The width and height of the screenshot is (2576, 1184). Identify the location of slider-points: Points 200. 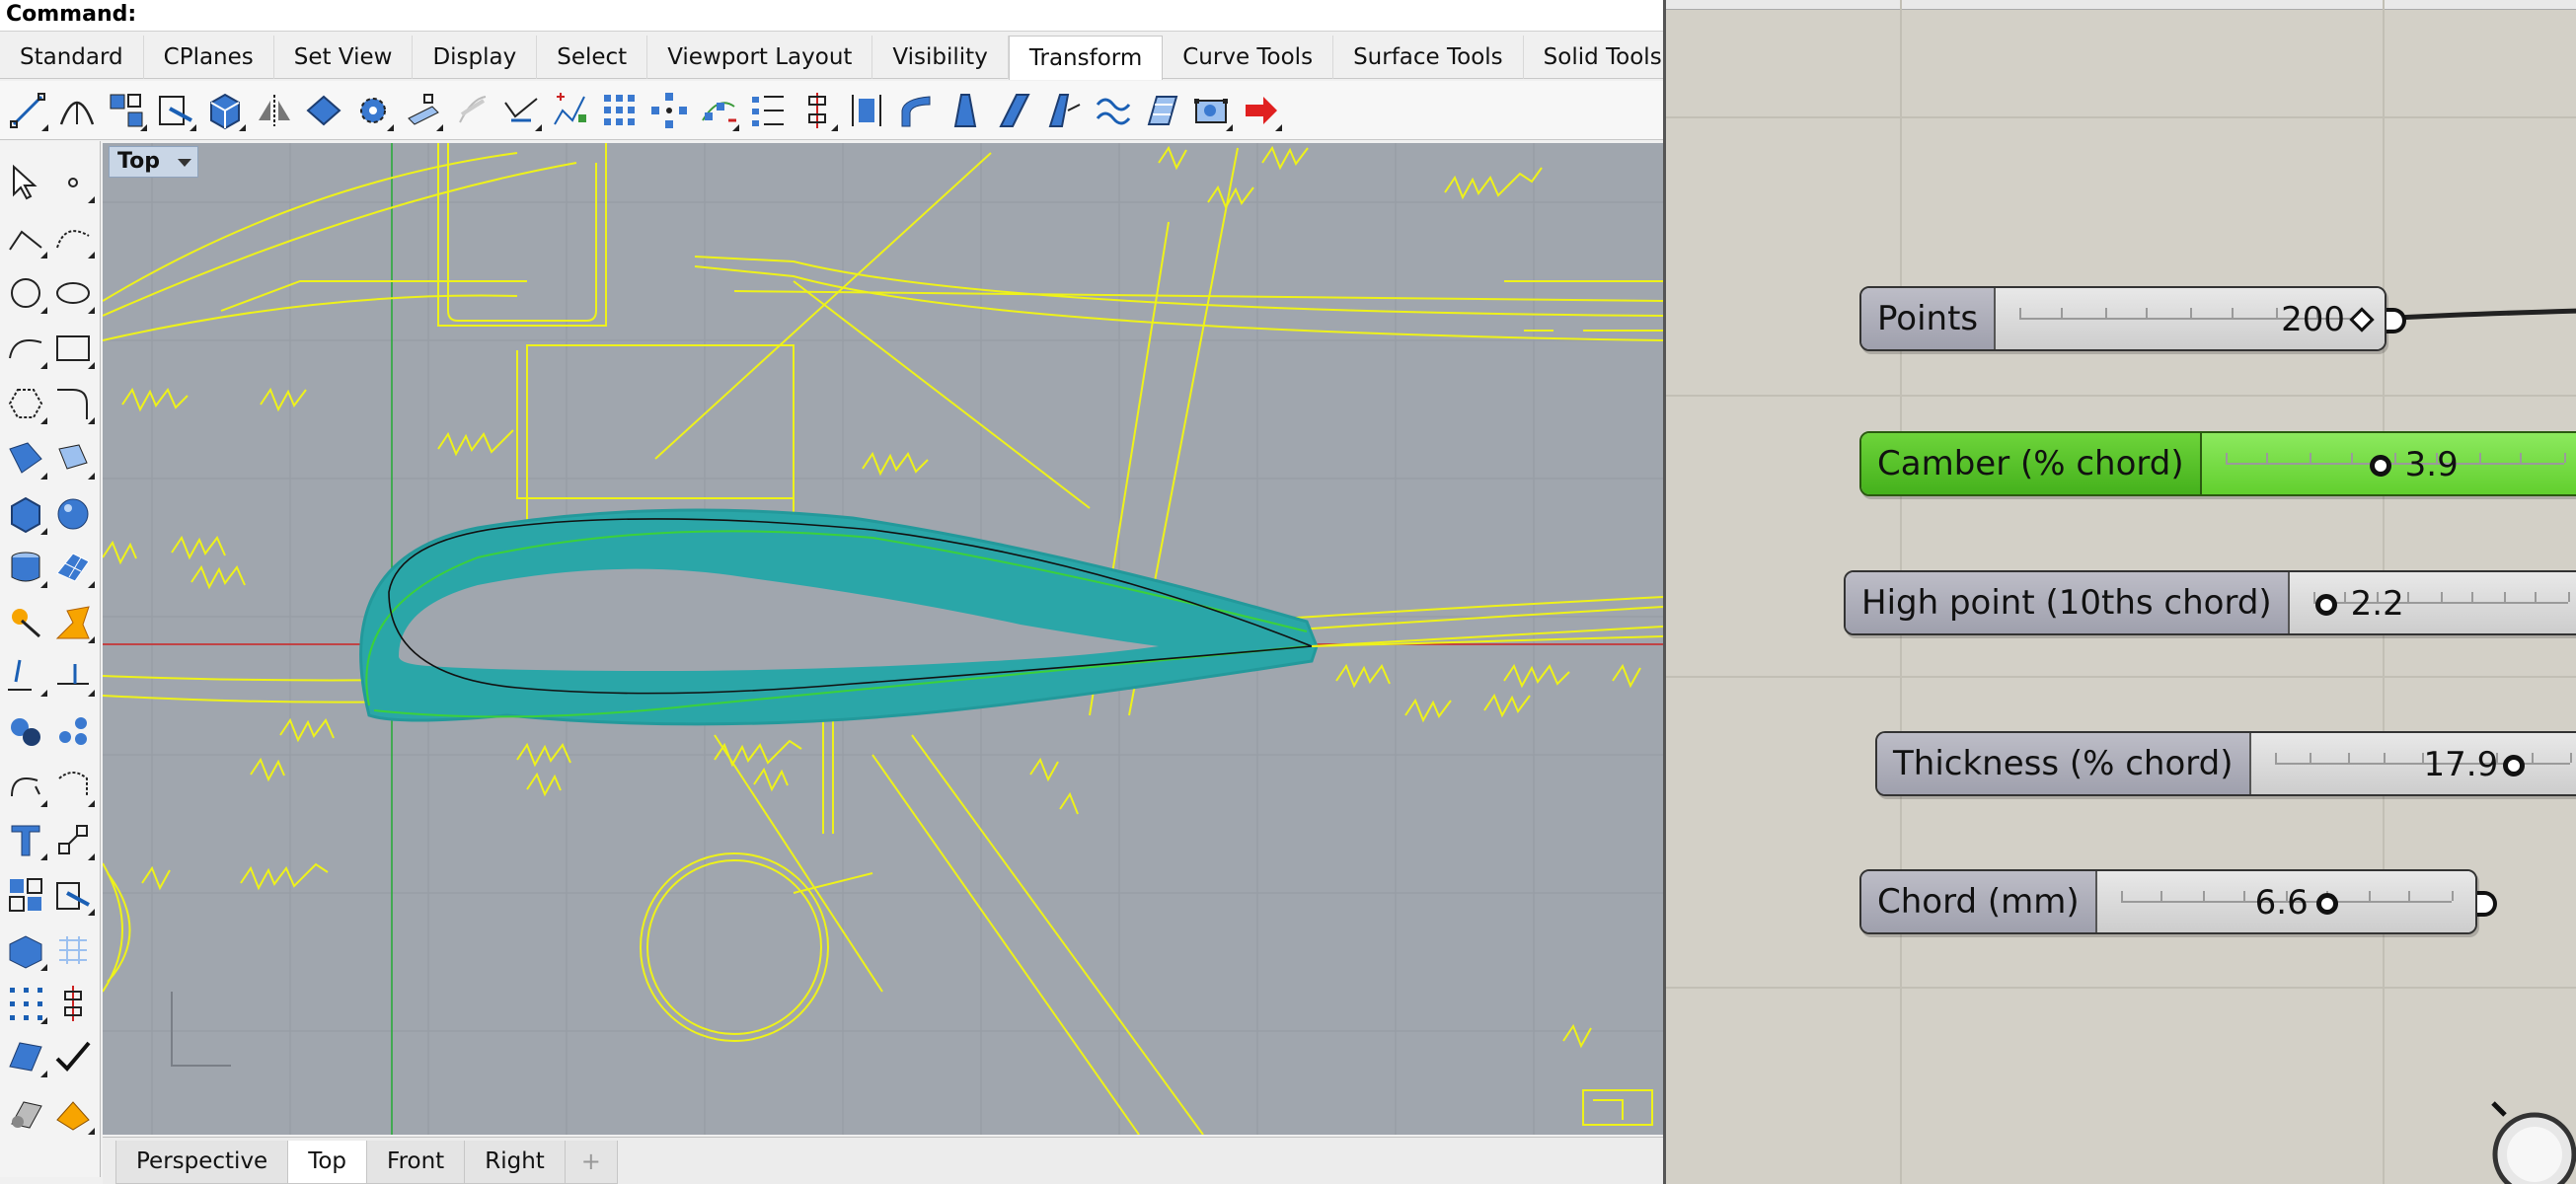
(2133, 318).